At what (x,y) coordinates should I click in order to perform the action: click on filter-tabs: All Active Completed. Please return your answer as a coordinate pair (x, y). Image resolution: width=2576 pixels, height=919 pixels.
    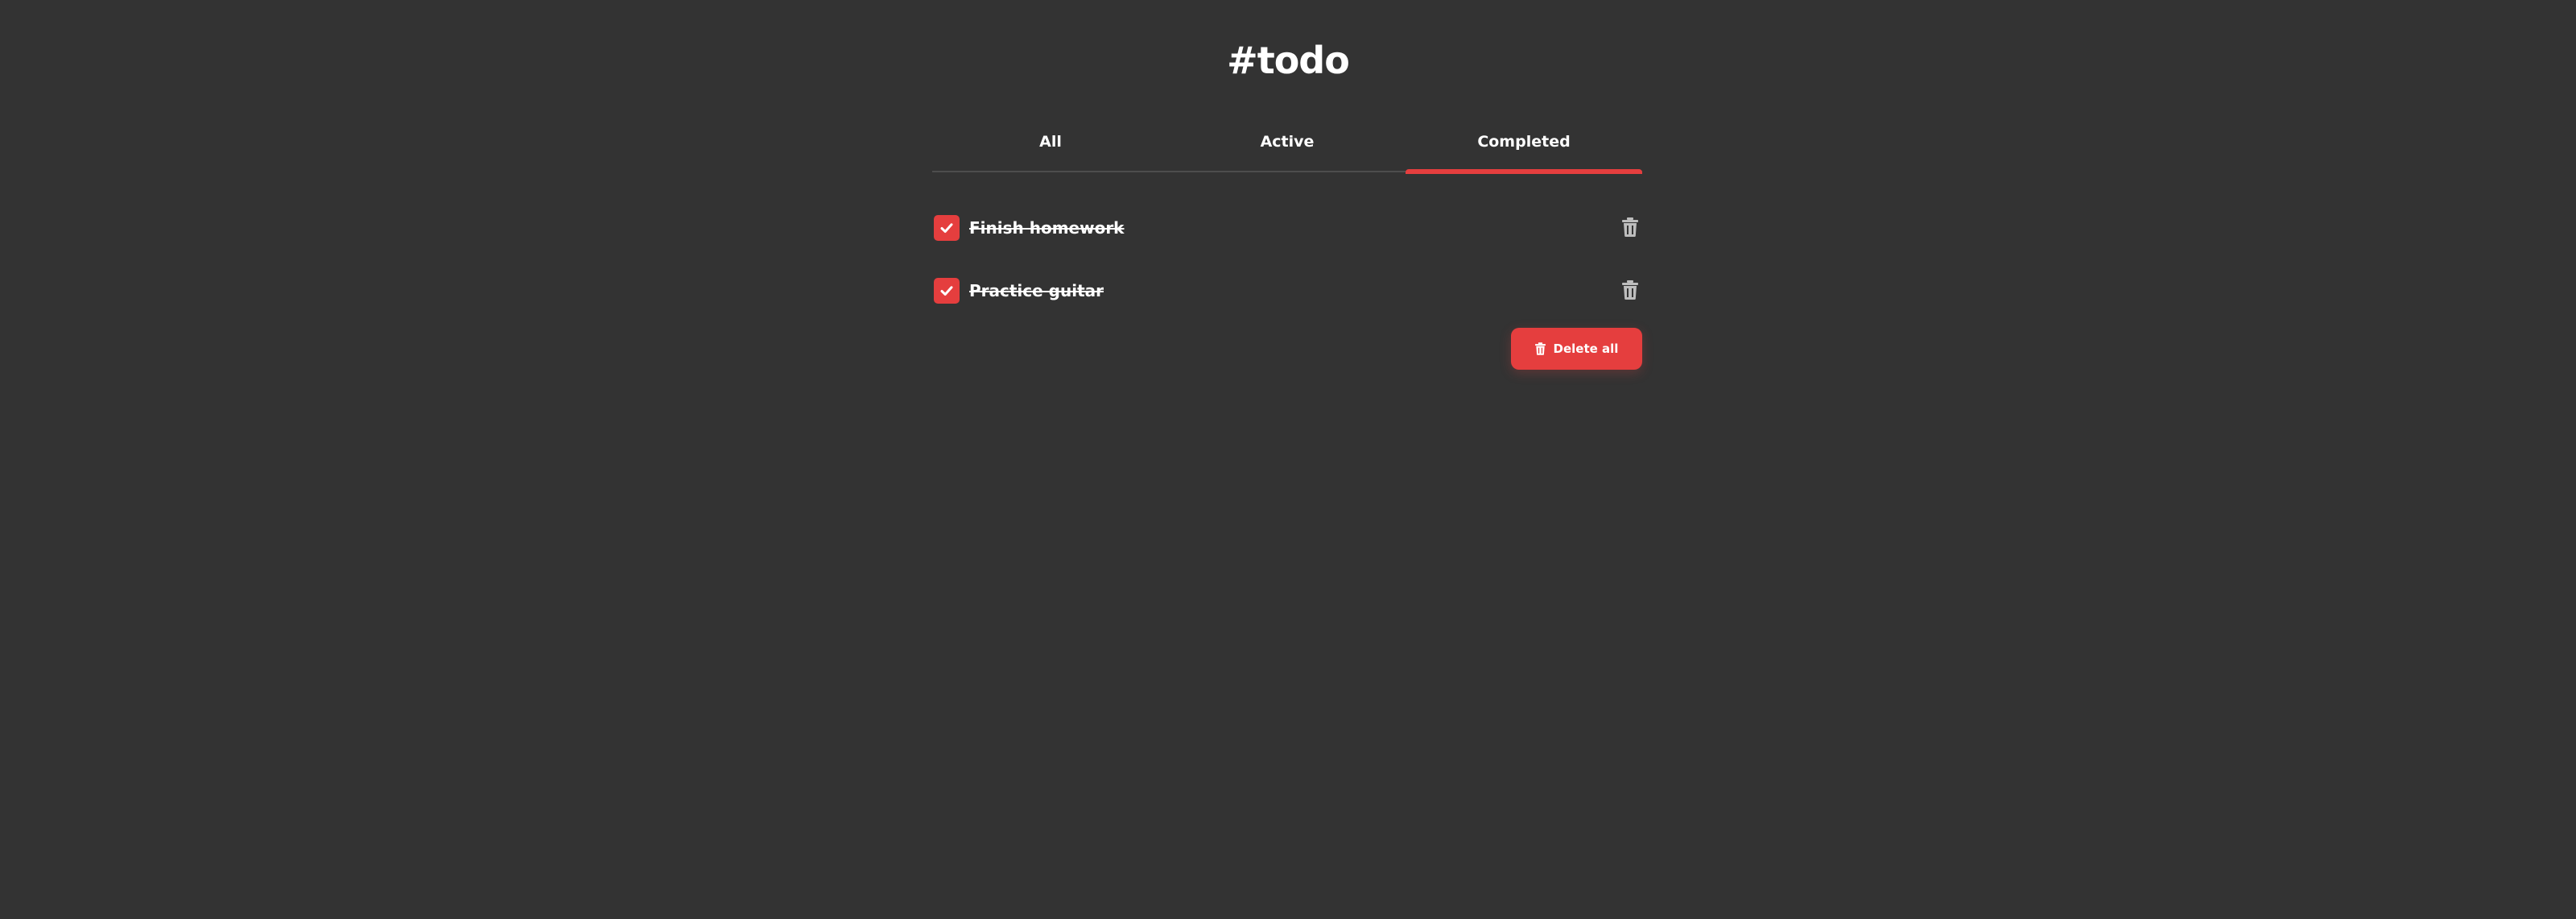
    Looking at the image, I should click on (1287, 150).